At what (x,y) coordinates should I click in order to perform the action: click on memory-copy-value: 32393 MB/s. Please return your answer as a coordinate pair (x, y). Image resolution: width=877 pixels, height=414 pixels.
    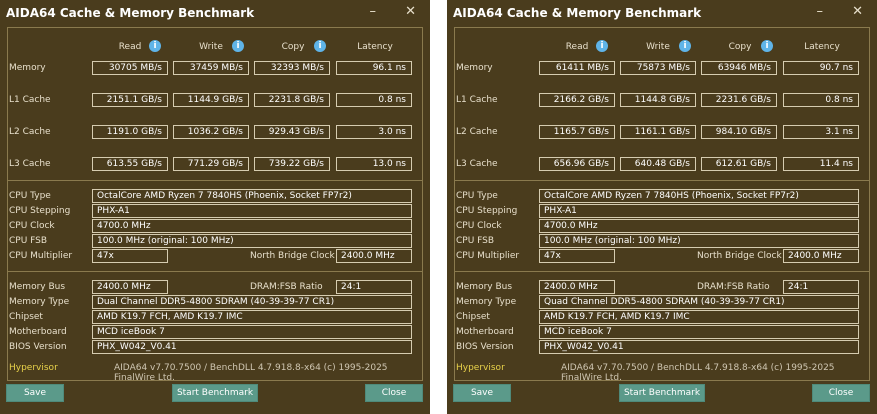
    Looking at the image, I should click on (292, 68).